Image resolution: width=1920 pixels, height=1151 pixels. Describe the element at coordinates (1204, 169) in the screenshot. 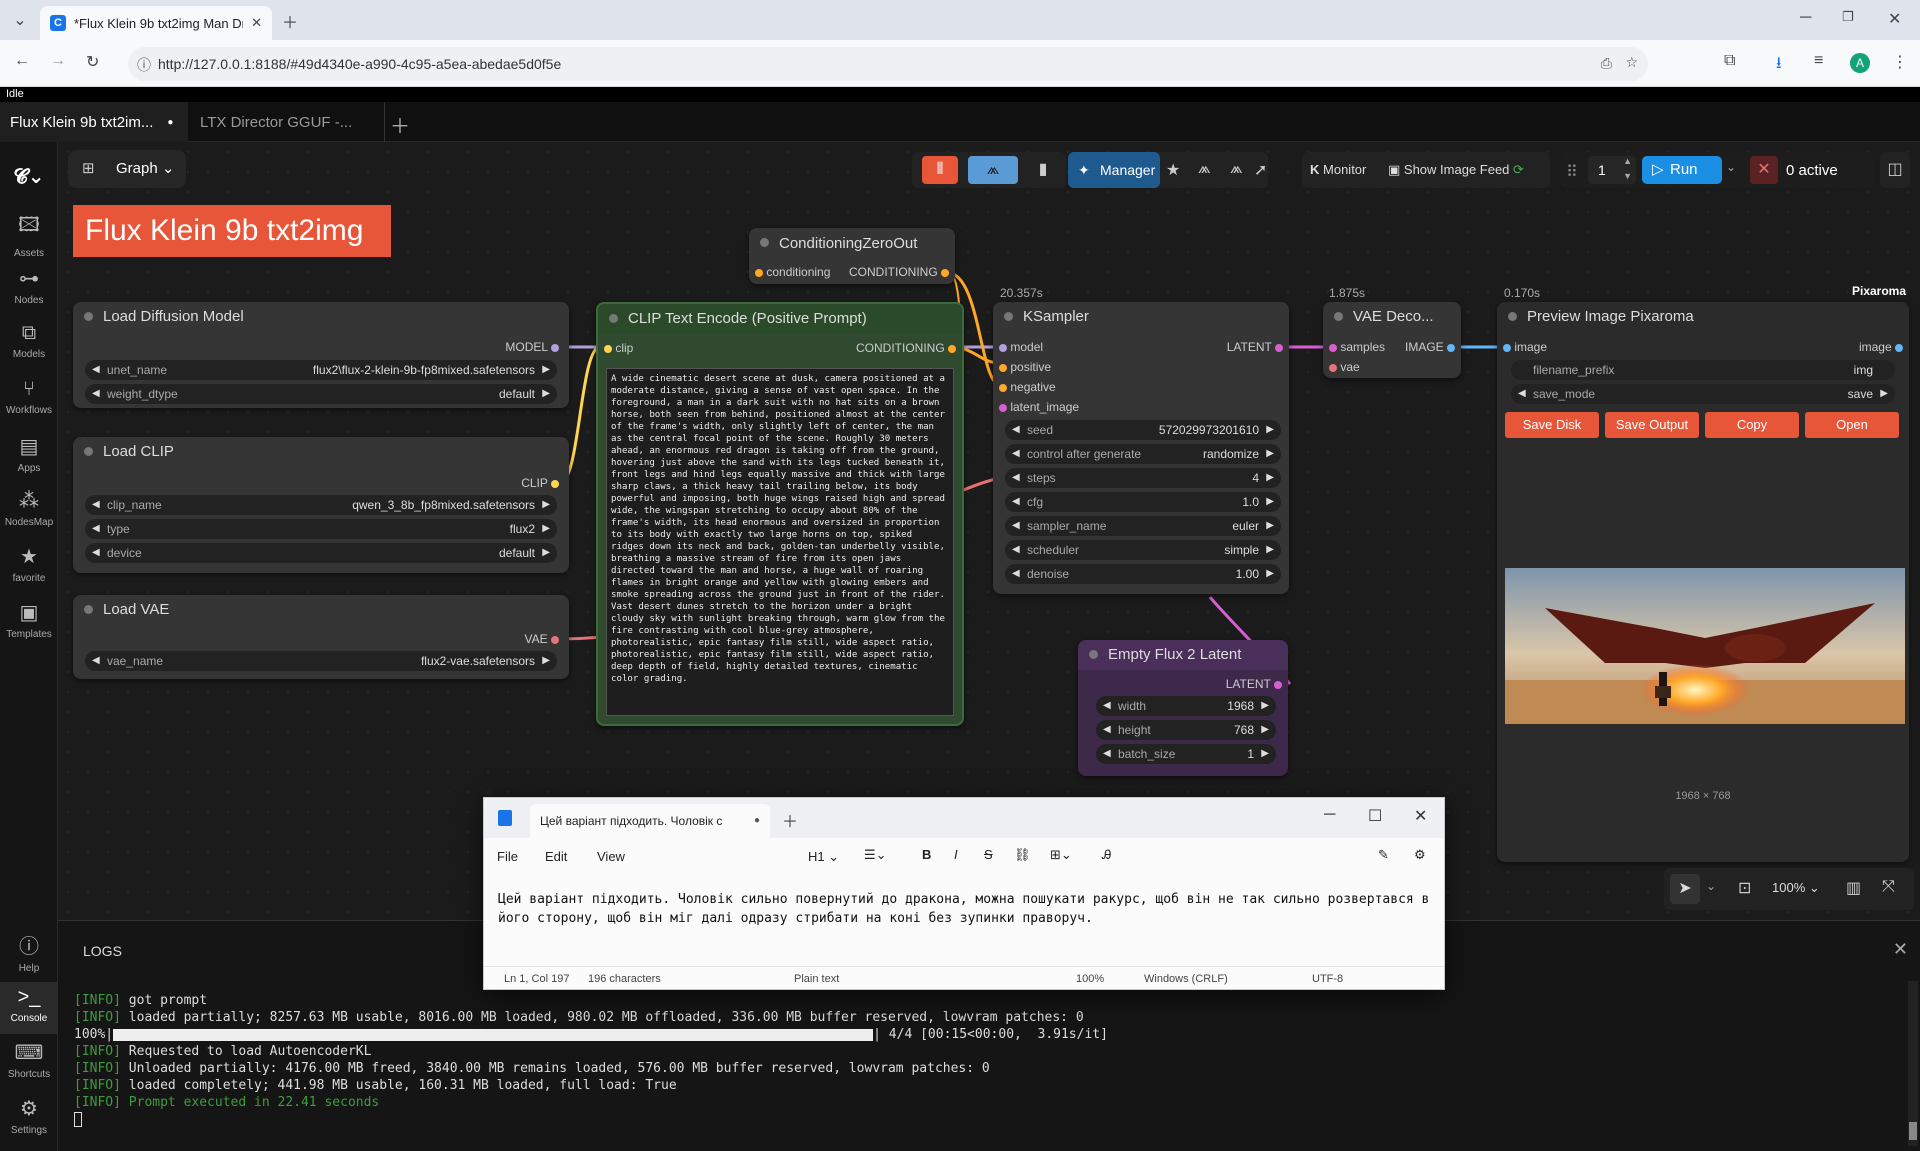

I see `pixaroma-a-icon: ⩕` at that location.